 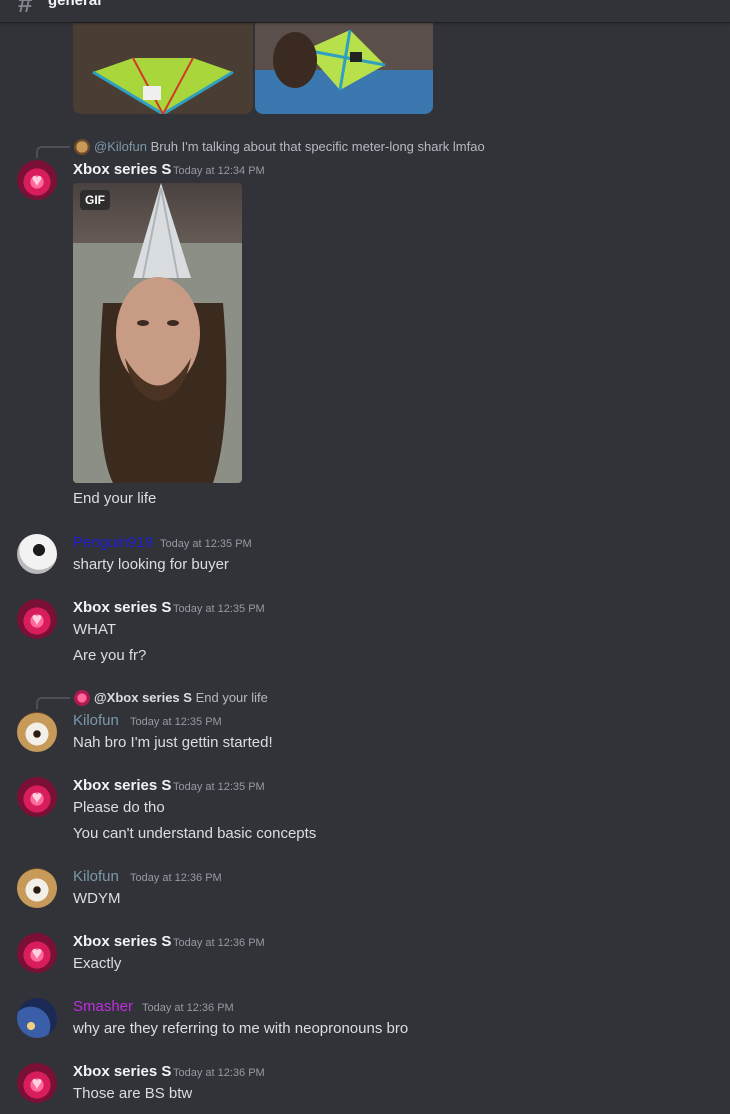 What do you see at coordinates (74, 4) in the screenshot?
I see `channel-name: general` at bounding box center [74, 4].